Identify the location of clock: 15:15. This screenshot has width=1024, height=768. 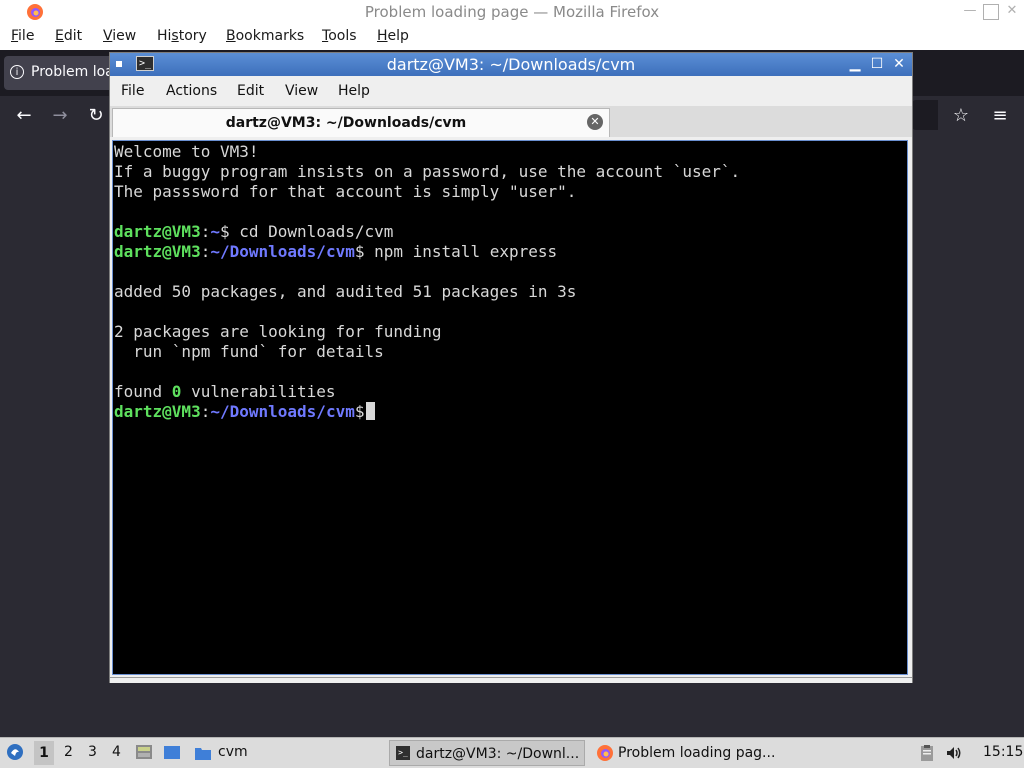
(1003, 752).